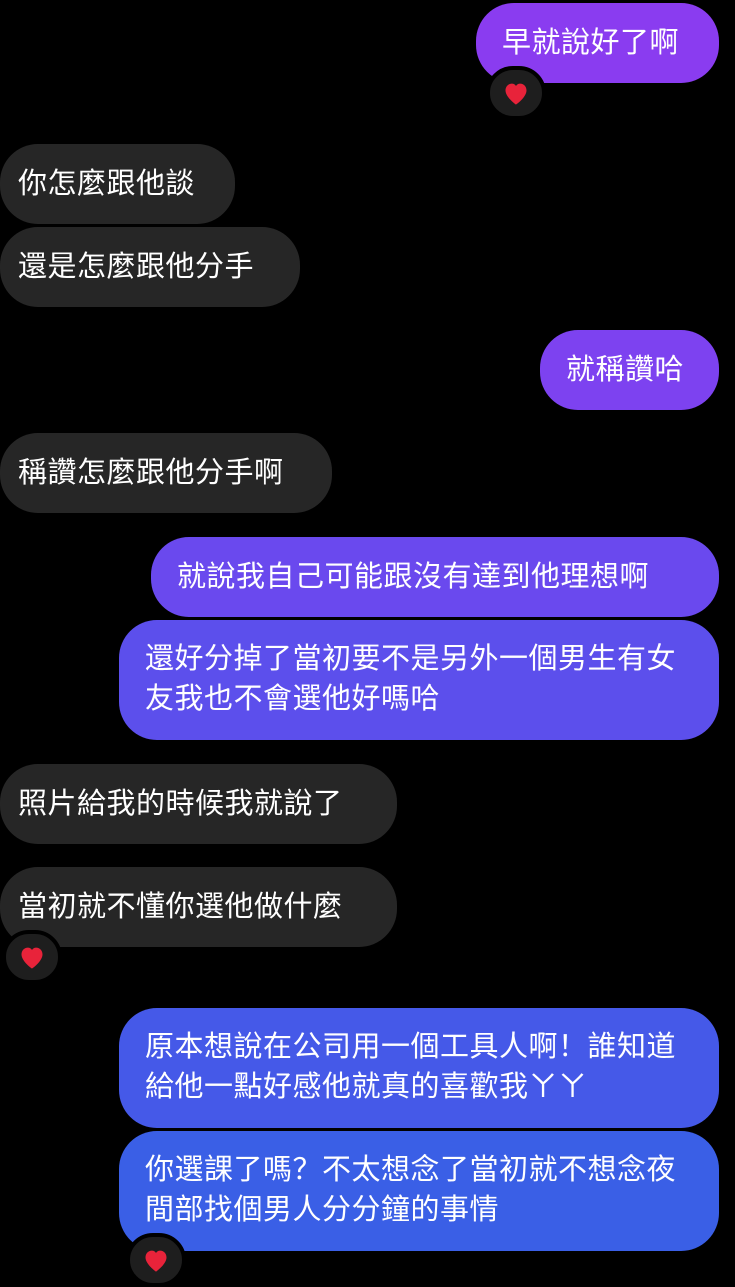 This screenshot has width=735, height=1287. What do you see at coordinates (629, 370) in the screenshot?
I see `message-bubble-sent: 就稱讚哈` at bounding box center [629, 370].